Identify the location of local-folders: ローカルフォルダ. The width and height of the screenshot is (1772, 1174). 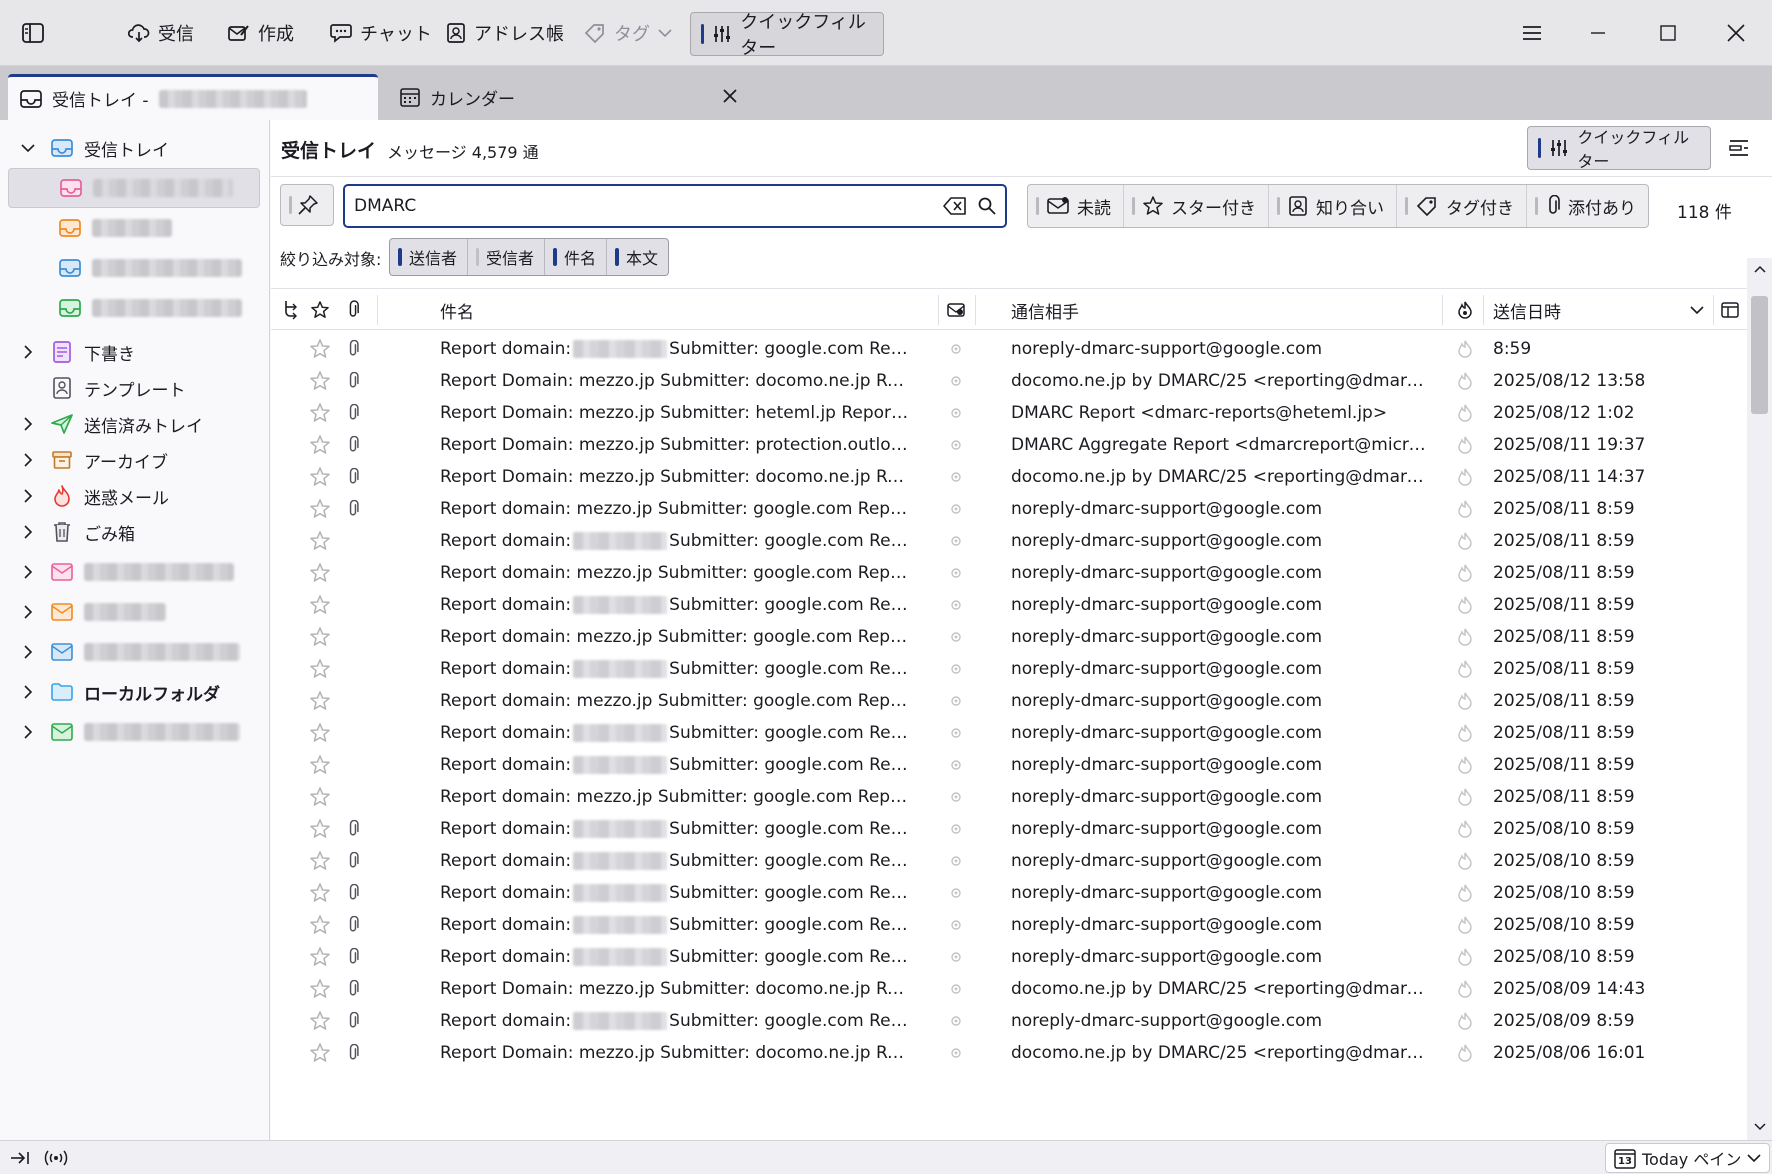
(135, 692).